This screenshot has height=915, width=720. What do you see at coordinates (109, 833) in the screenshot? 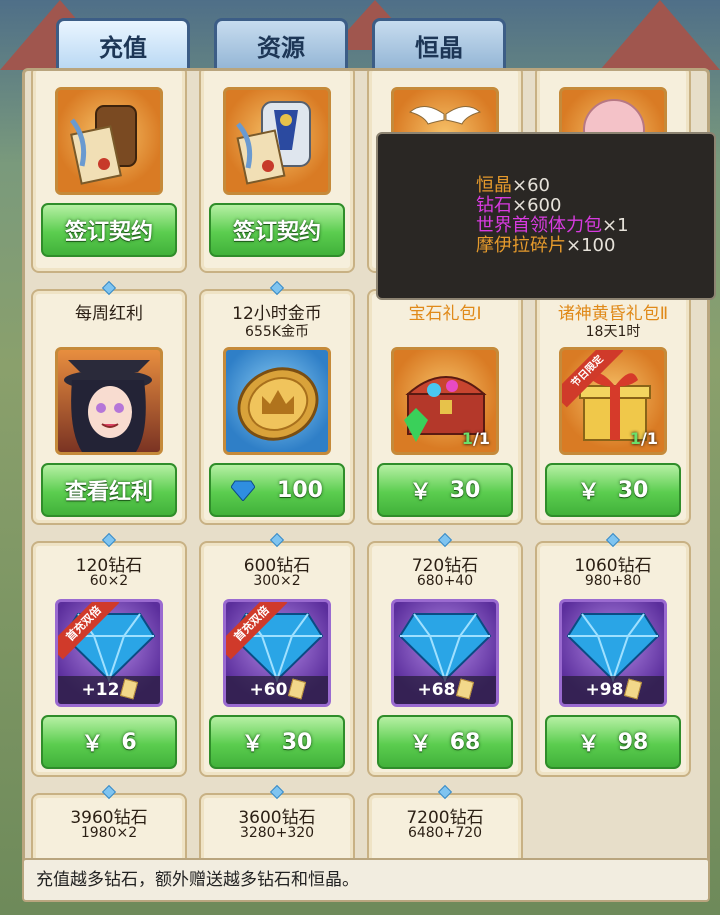
I see `card-subtitle: 1980×2` at bounding box center [109, 833].